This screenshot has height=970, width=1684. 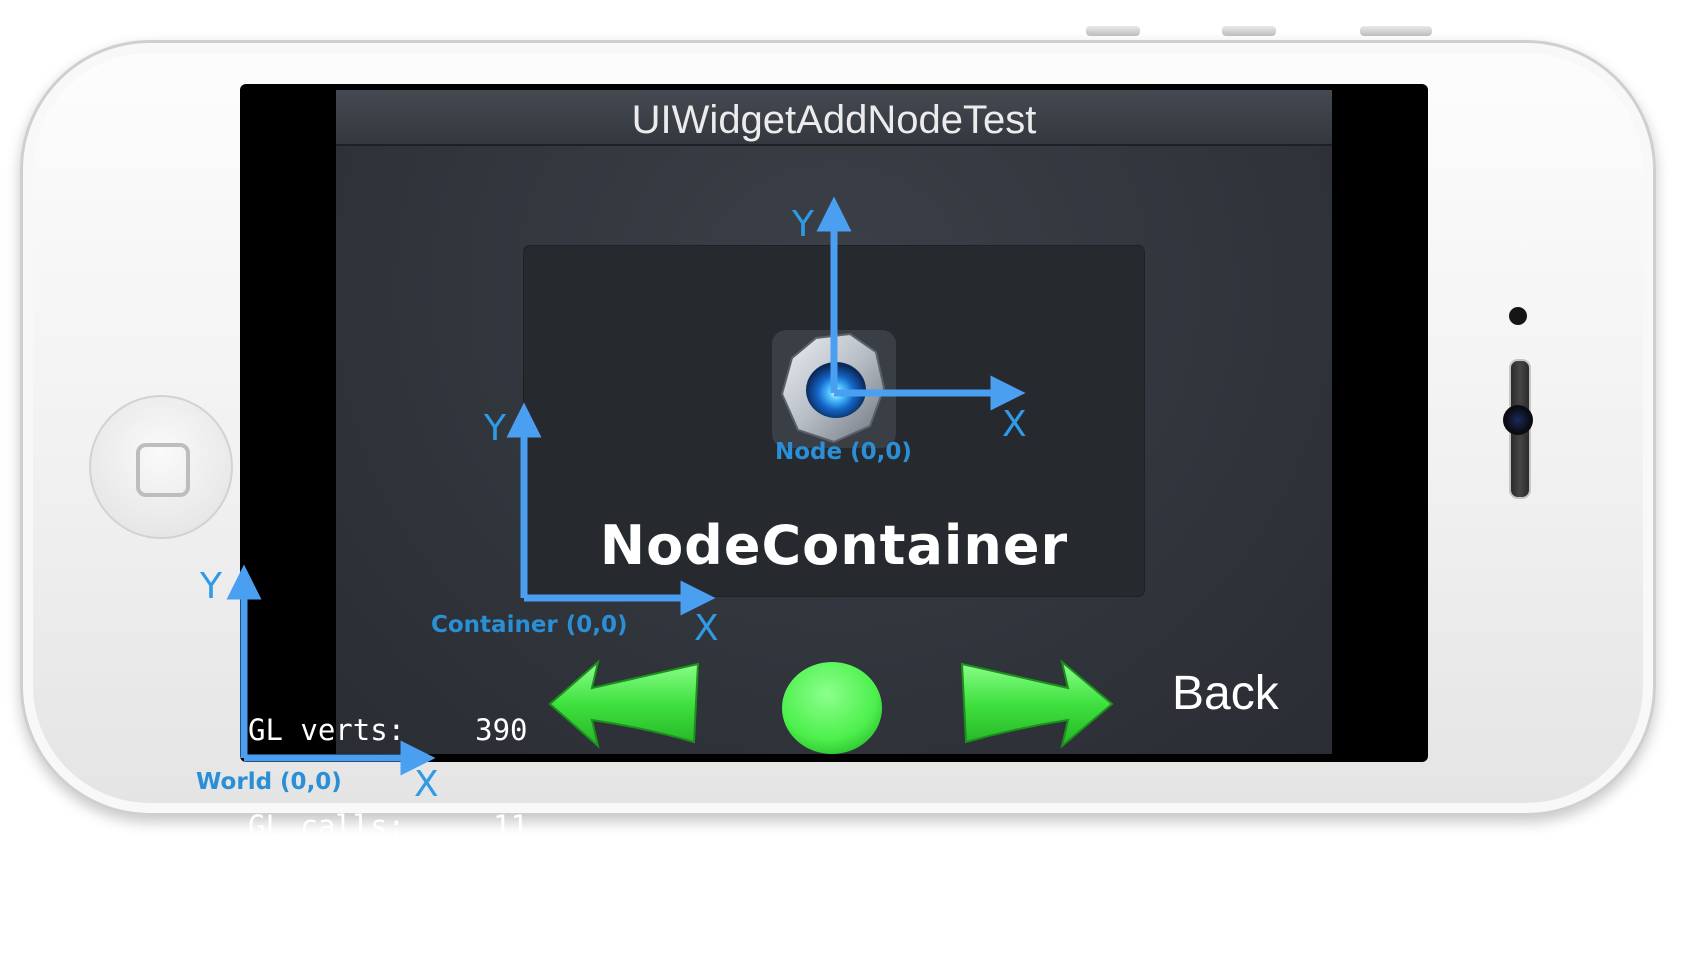 What do you see at coordinates (426, 784) in the screenshot?
I see `world-x-label: X` at bounding box center [426, 784].